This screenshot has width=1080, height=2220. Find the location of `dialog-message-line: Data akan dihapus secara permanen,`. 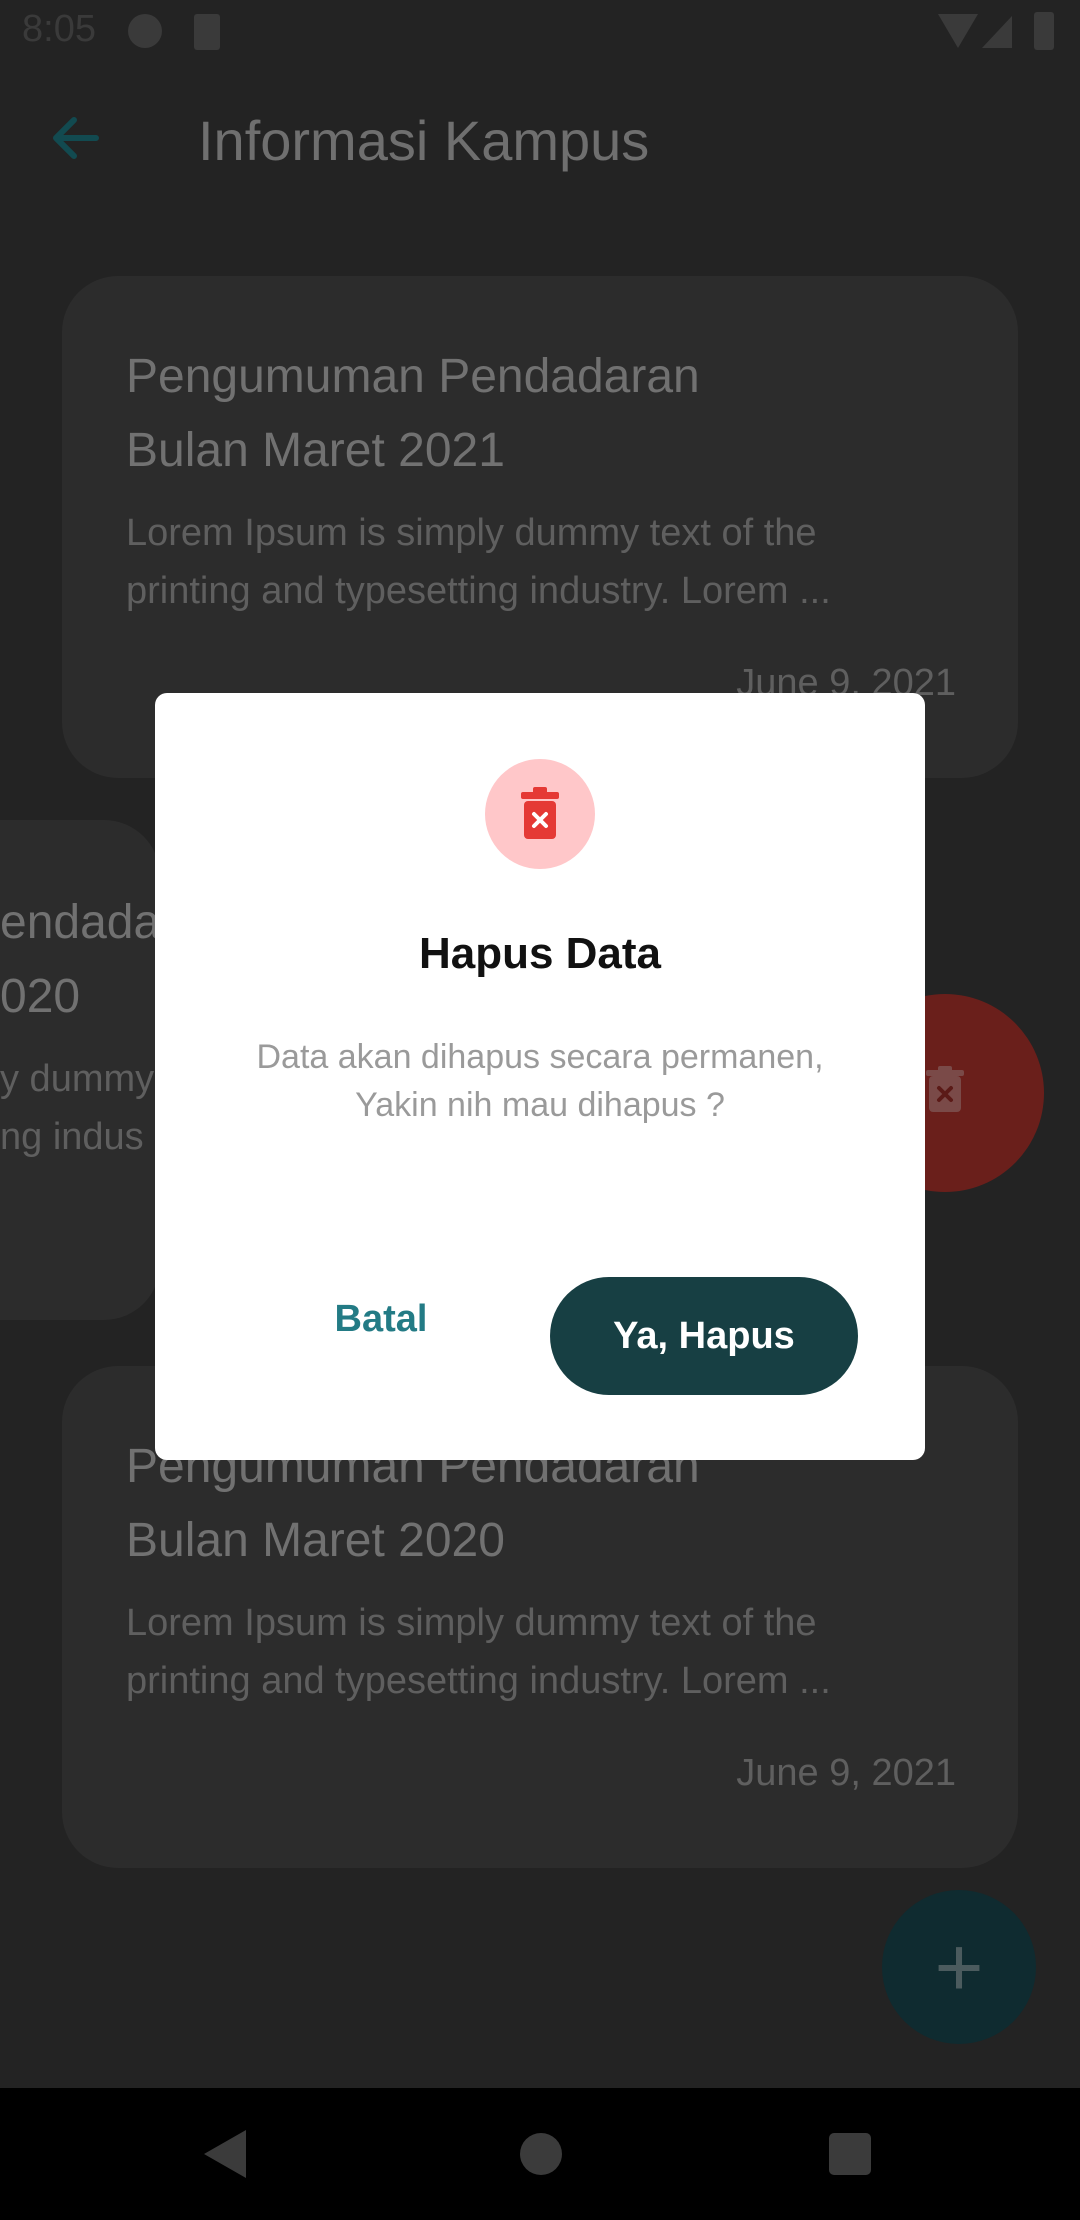

dialog-message-line: Data akan dihapus secara permanen, is located at coordinates (540, 1057).